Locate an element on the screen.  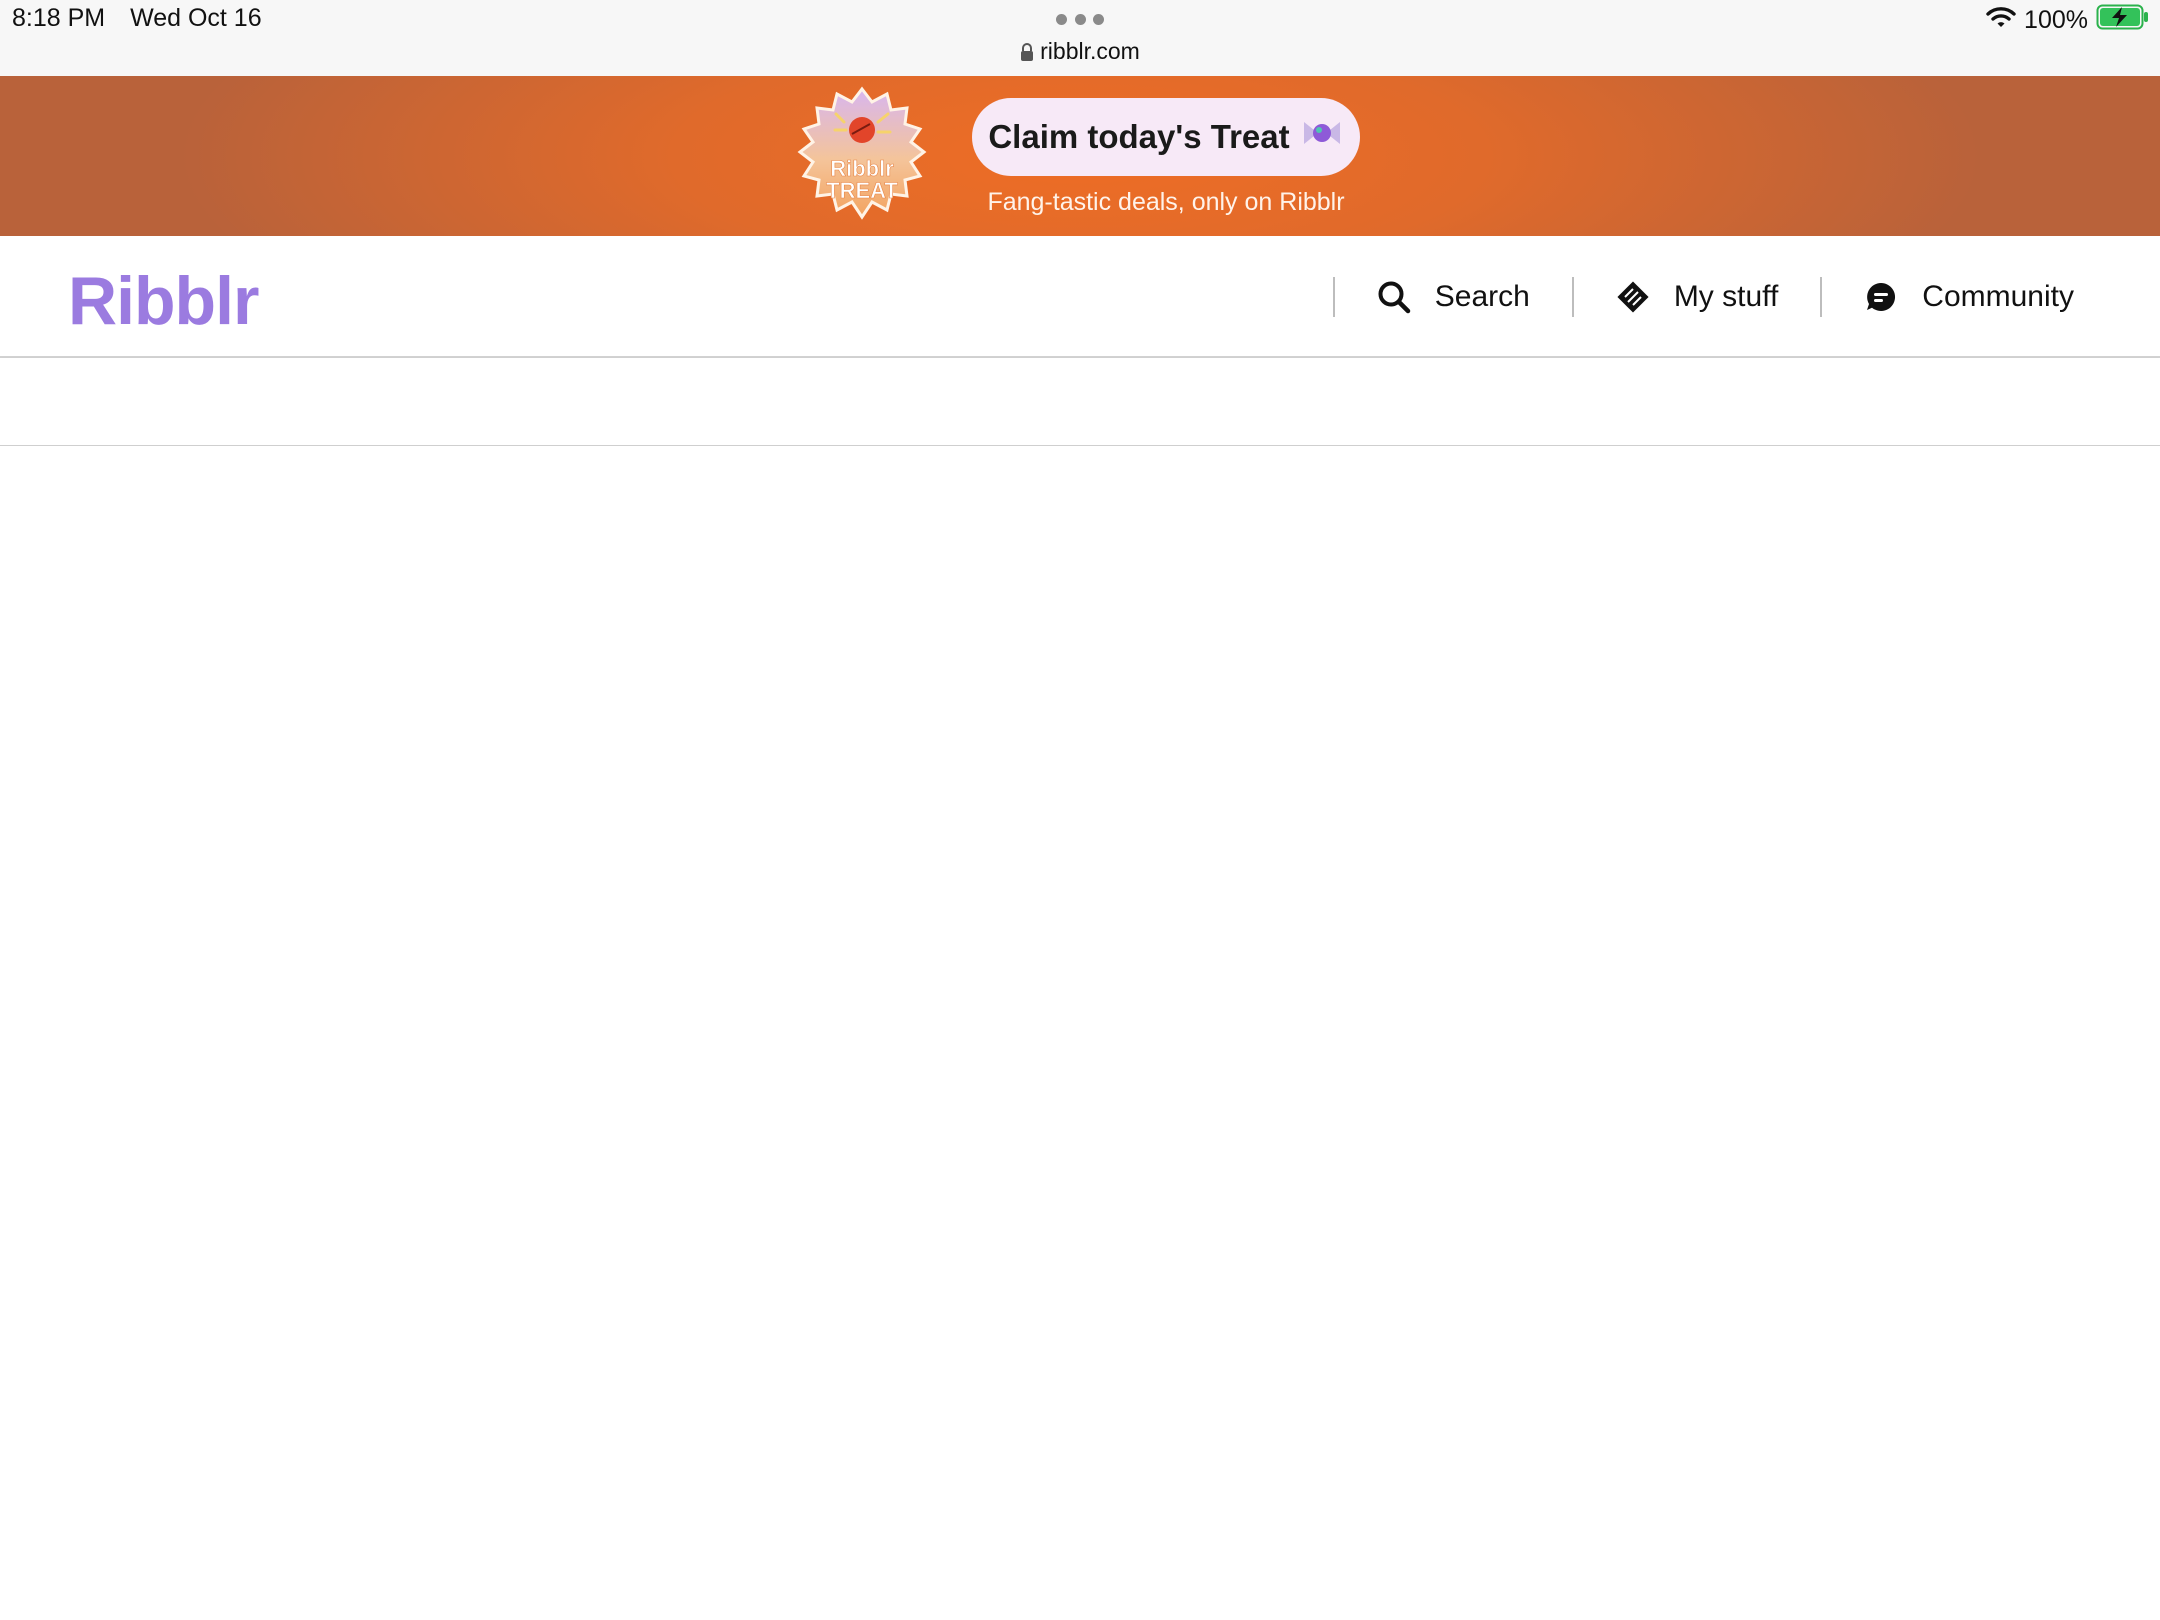
nav-my-stuff: My stuff is located at coordinates (1697, 297).